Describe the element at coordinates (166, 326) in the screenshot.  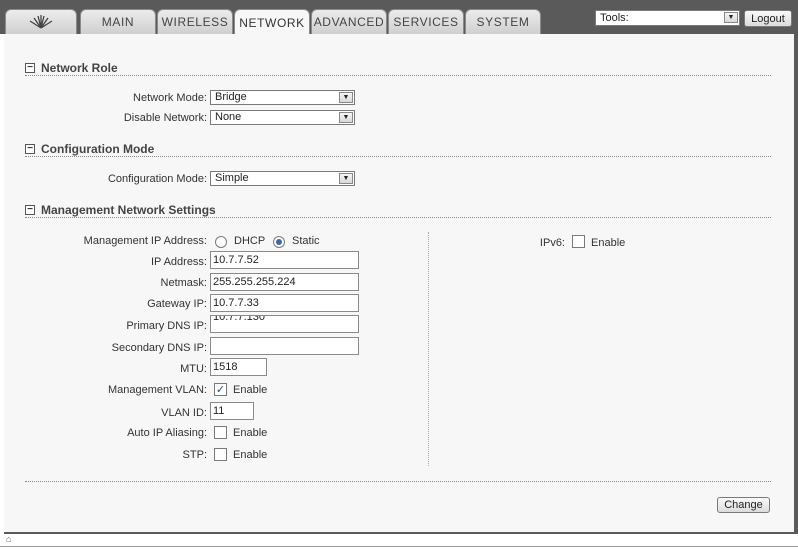
I see `primary-dns-label: Primary DNS IP:` at that location.